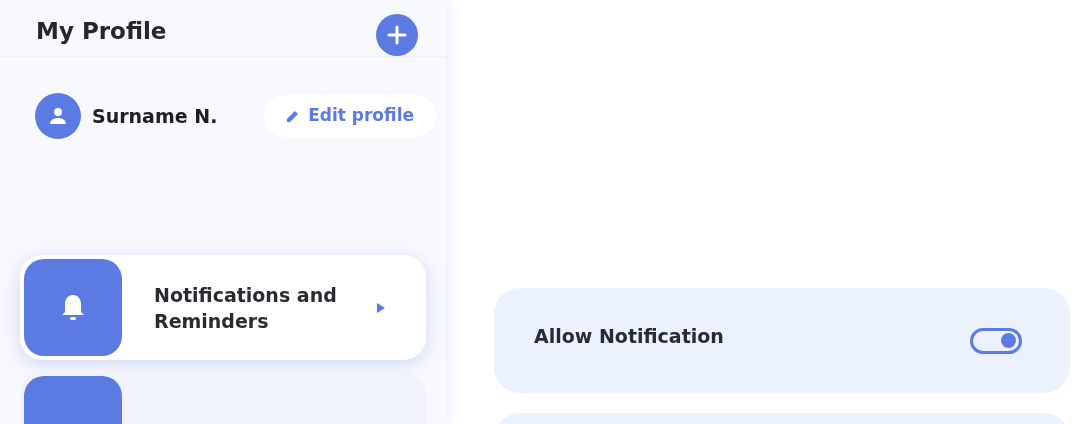 Image resolution: width=1084 pixels, height=424 pixels. Describe the element at coordinates (155, 116) in the screenshot. I see `user-name: Surname N.` at that location.